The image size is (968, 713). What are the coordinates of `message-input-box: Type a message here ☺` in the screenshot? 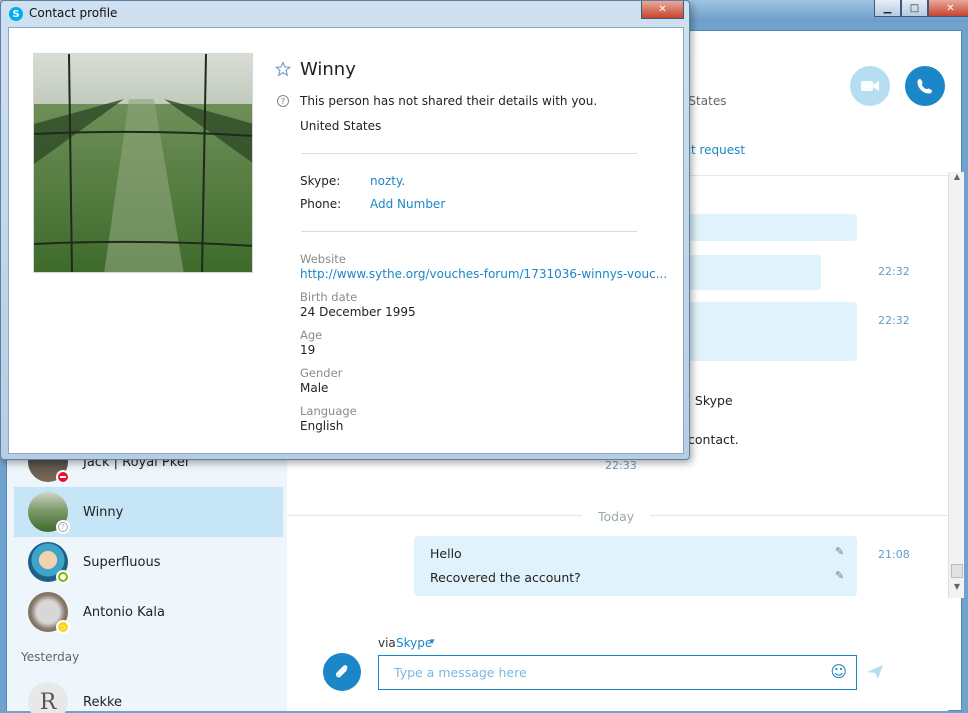 It's located at (617, 672).